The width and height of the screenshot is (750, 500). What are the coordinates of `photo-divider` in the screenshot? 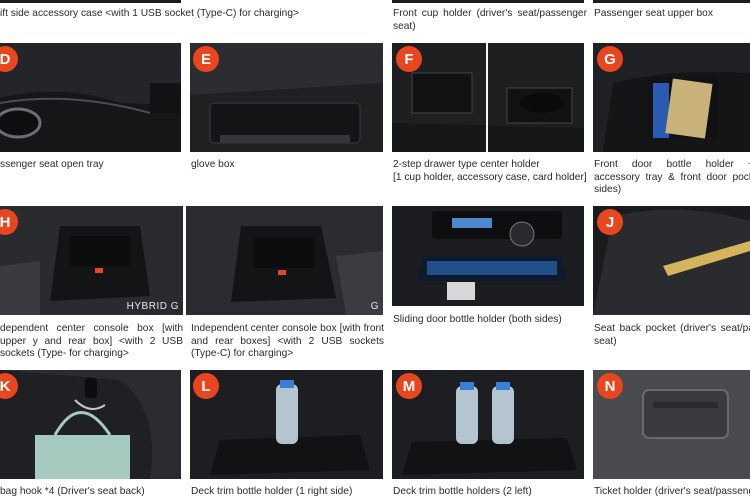 It's located at (487, 97).